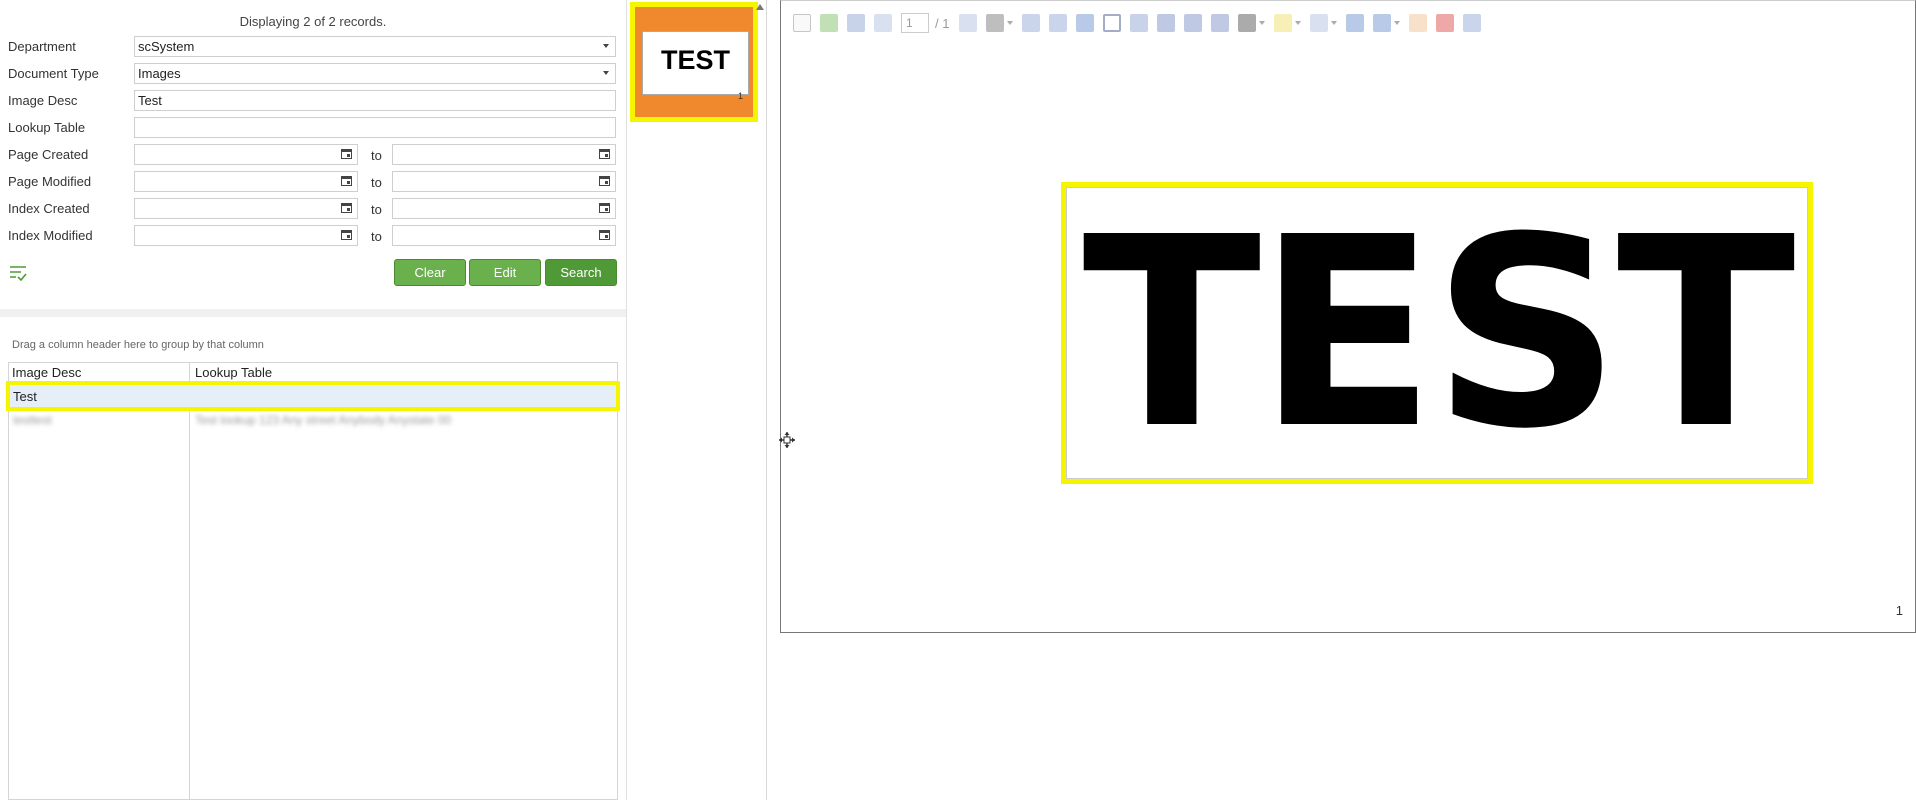  What do you see at coordinates (1445, 23) in the screenshot?
I see `delete-annotation-icon` at bounding box center [1445, 23].